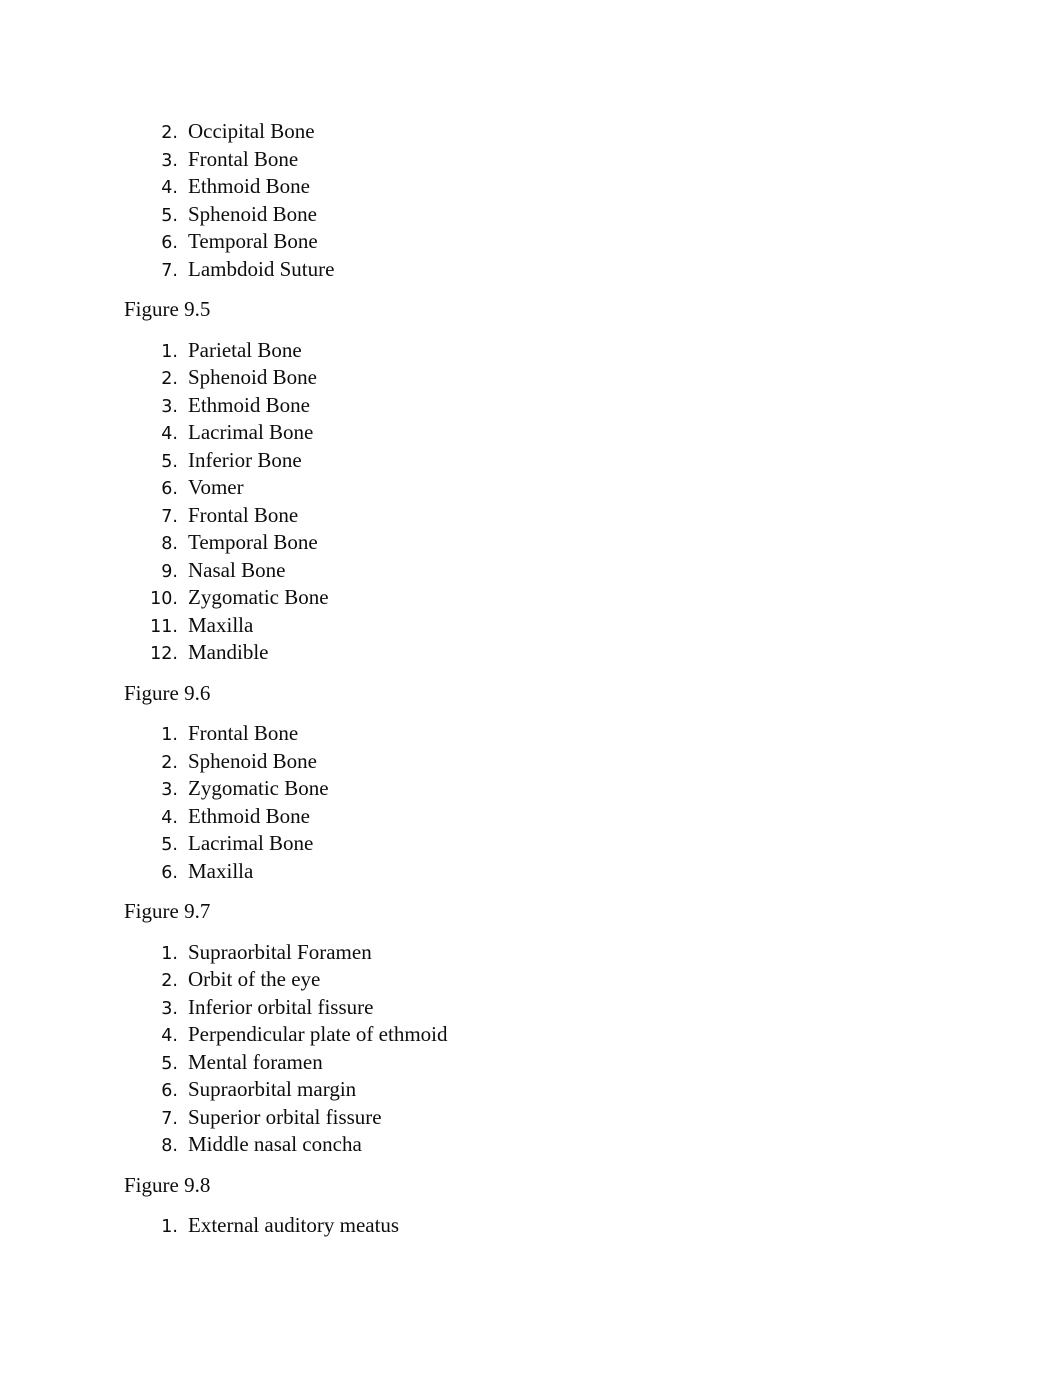 The width and height of the screenshot is (1062, 1376). What do you see at coordinates (524, 242) in the screenshot?
I see `list-item: 6. Temporal Bone` at bounding box center [524, 242].